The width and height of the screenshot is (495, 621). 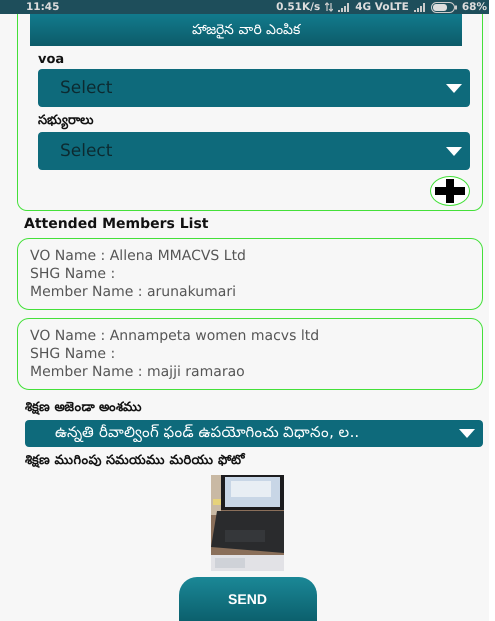 I want to click on card-header: హాజరైన వారి ఎంపిక, so click(x=246, y=30).